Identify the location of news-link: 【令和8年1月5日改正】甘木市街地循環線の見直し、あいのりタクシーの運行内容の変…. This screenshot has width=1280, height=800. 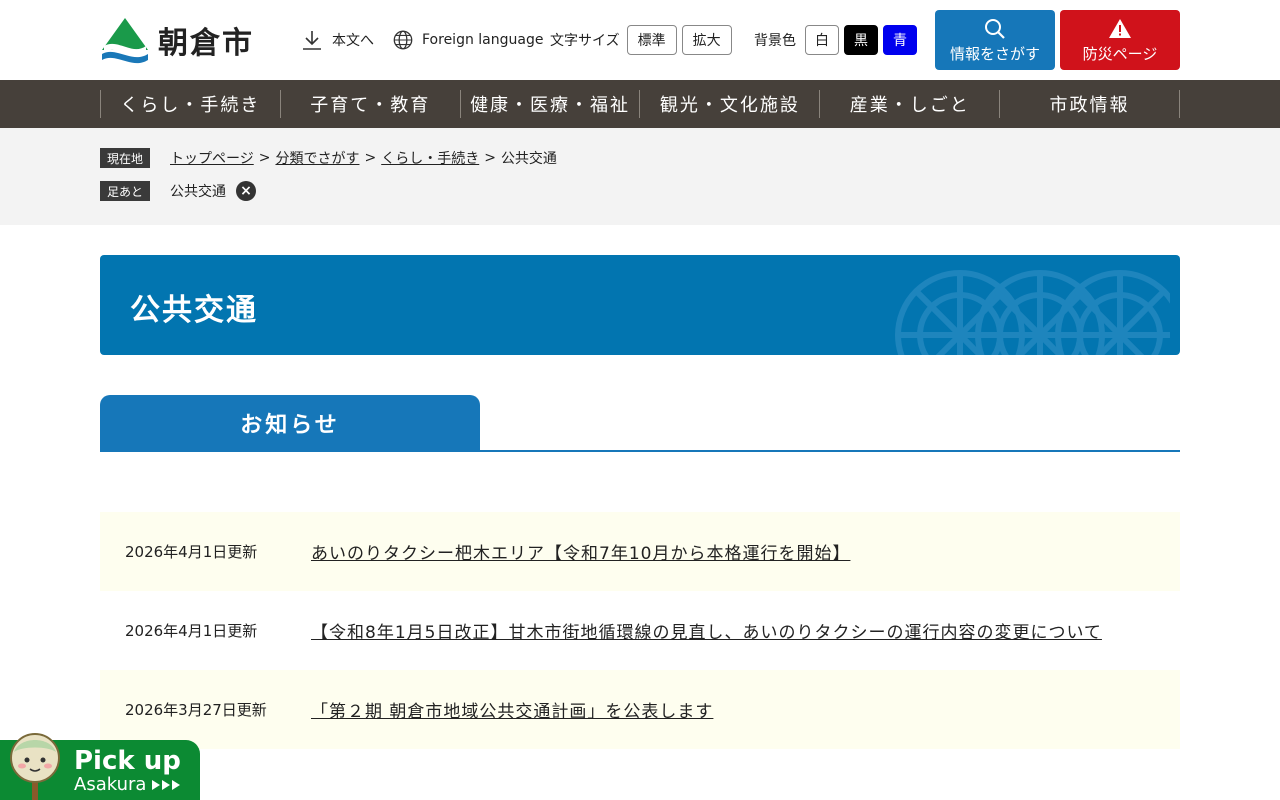
(706, 630).